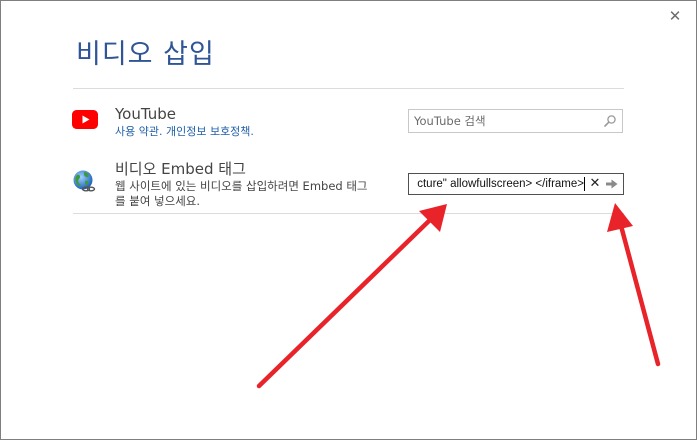 Image resolution: width=697 pixels, height=440 pixels. I want to click on youtube-logo-icon, so click(85, 119).